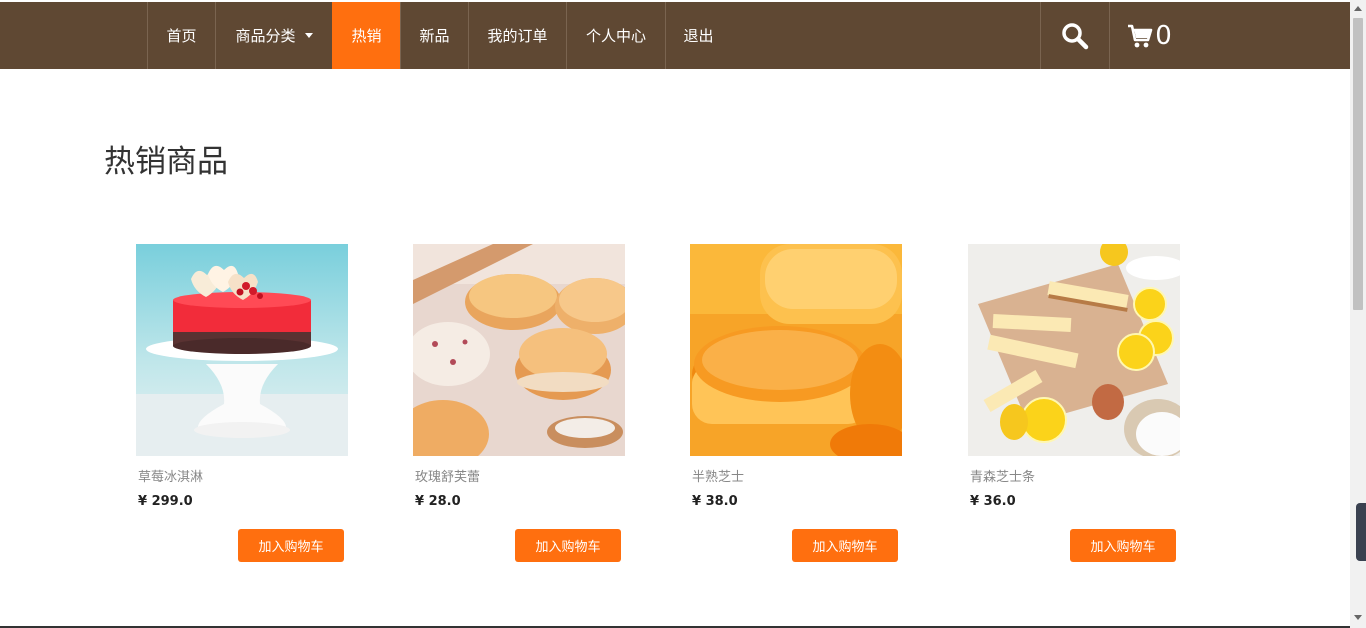  I want to click on product-price: ¥ 28.0, so click(438, 501).